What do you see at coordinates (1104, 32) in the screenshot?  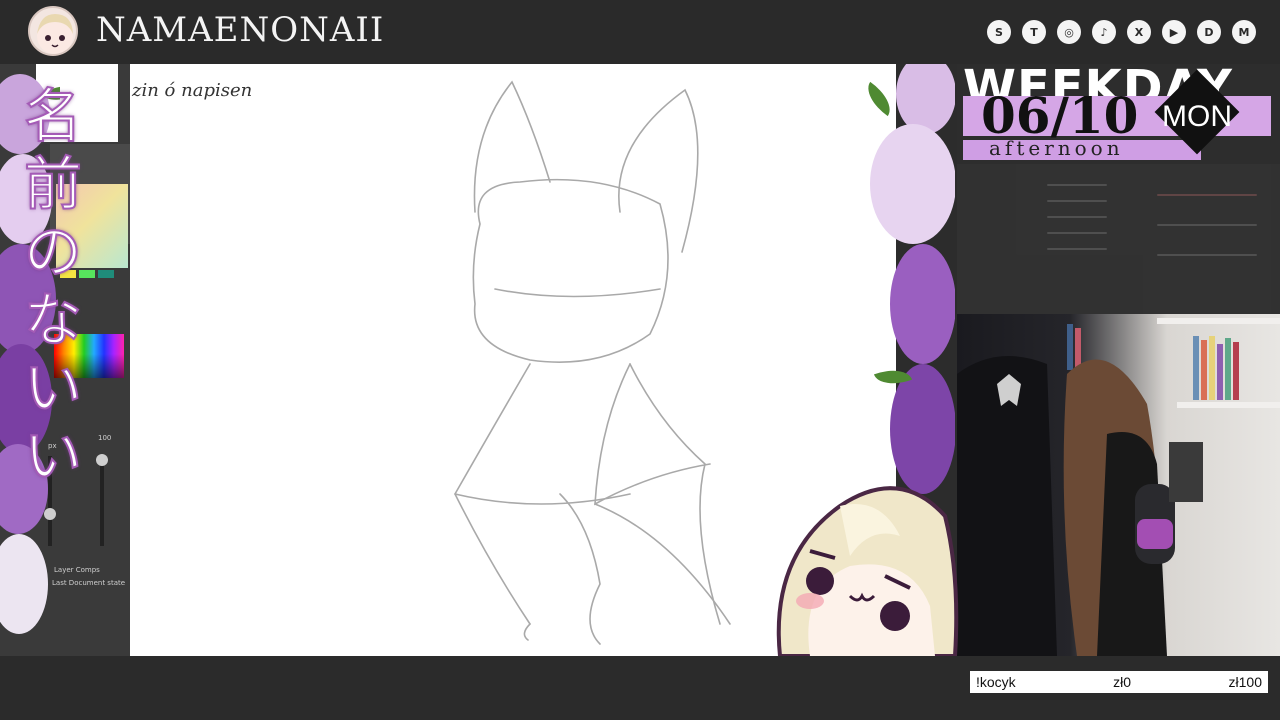 I see `tiktok-icon: ♪` at bounding box center [1104, 32].